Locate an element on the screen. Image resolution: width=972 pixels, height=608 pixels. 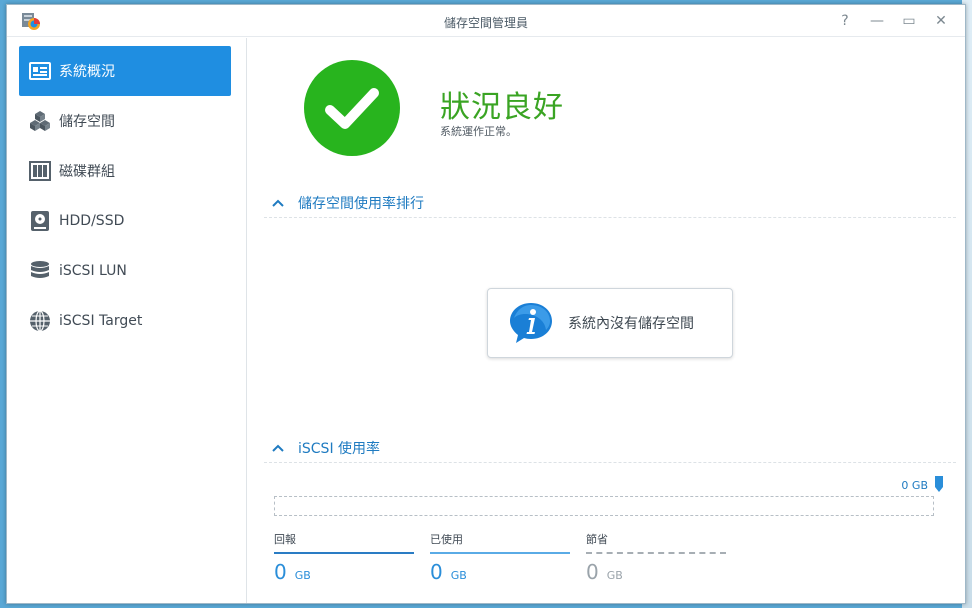
globe-icon is located at coordinates (40, 321).